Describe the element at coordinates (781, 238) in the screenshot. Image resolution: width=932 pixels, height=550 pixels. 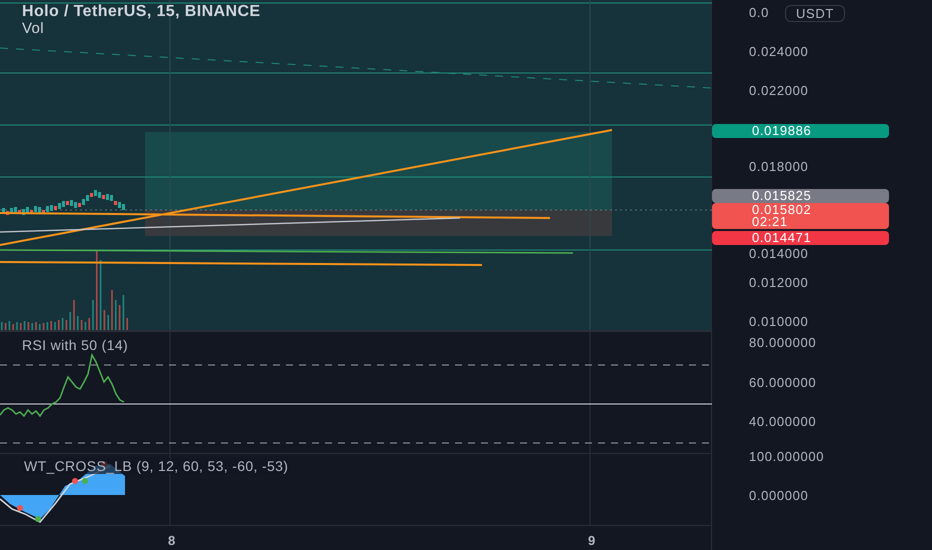
I see `price-value: 0.014471` at that location.